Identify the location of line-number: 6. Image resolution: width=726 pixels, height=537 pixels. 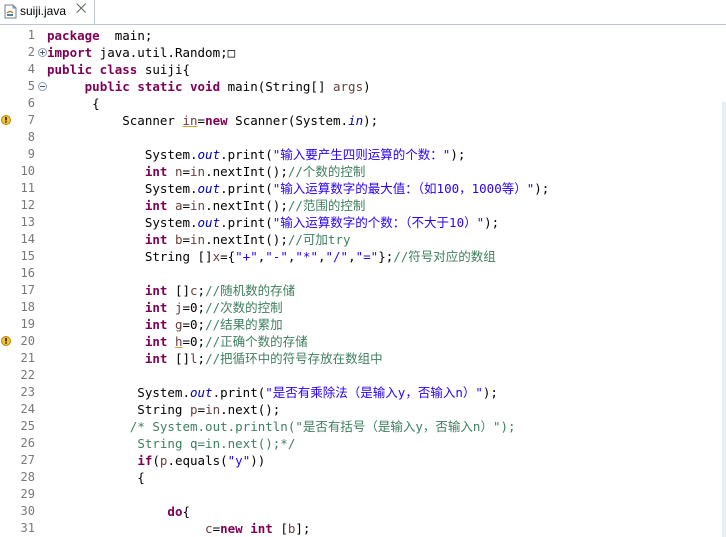
(31, 103).